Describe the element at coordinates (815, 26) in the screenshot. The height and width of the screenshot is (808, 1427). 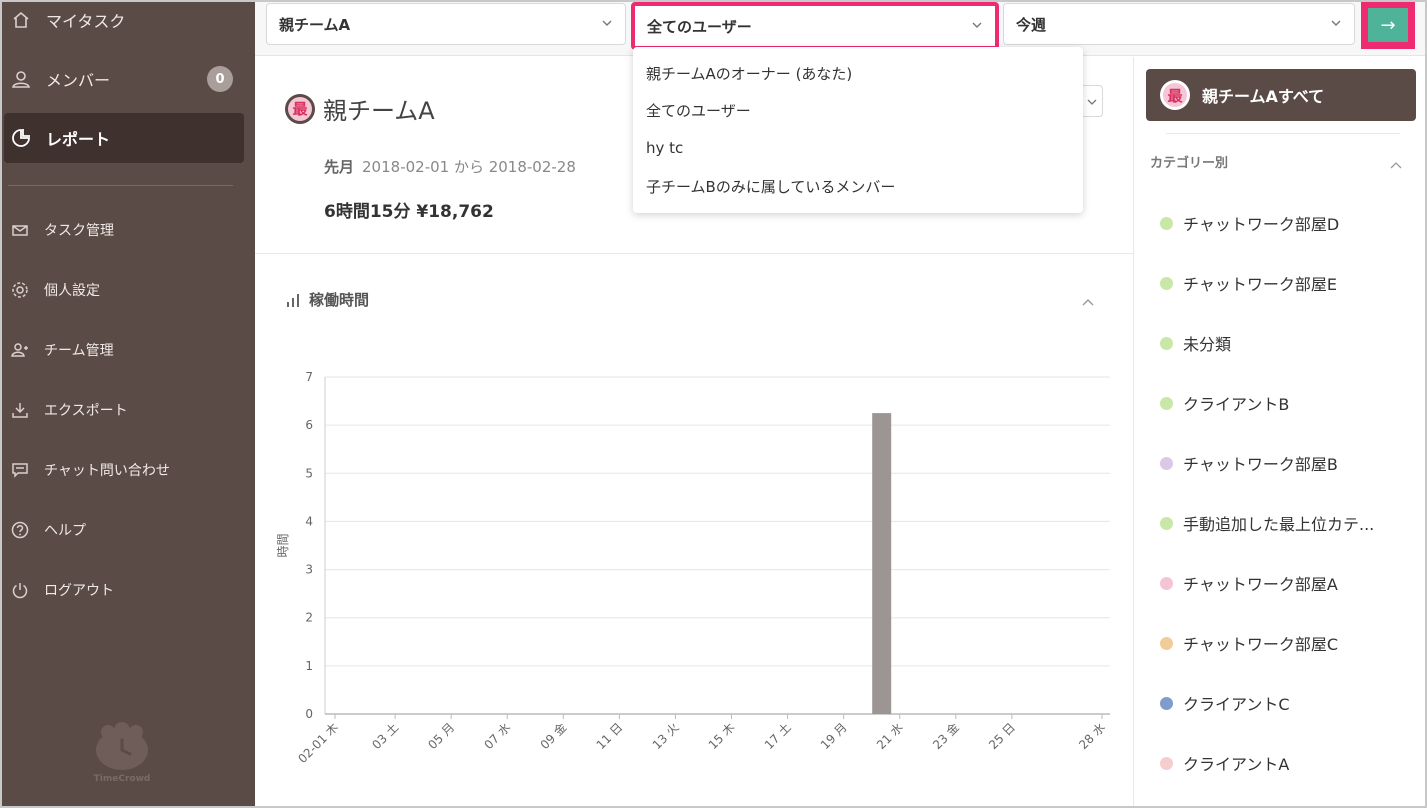
I see `user-select: 全てのユーザー` at that location.